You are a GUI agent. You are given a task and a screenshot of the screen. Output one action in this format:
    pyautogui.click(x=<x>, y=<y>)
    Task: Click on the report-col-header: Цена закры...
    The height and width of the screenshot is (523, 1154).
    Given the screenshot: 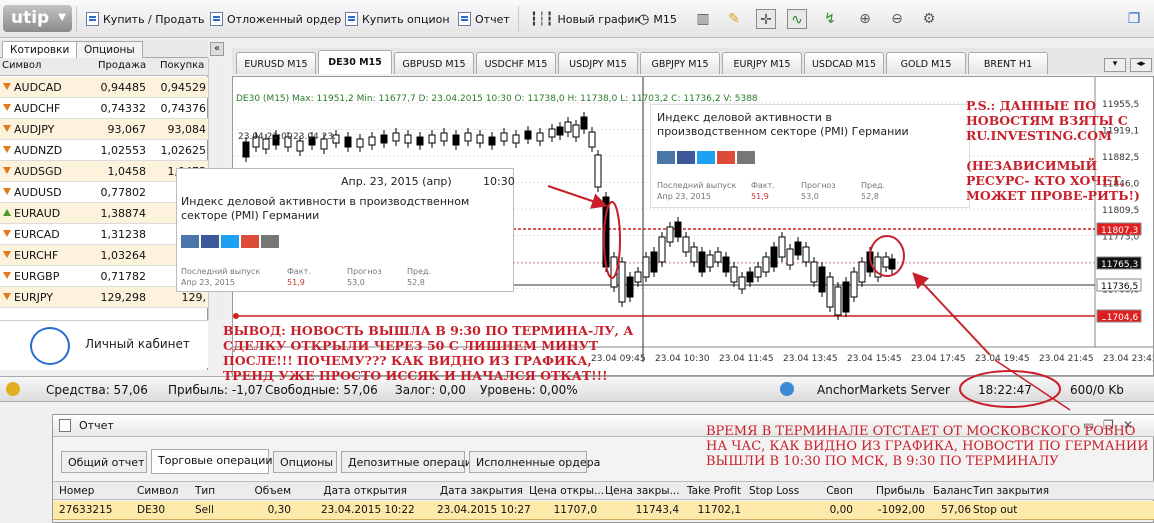 What is the action you would take?
    pyautogui.click(x=642, y=491)
    